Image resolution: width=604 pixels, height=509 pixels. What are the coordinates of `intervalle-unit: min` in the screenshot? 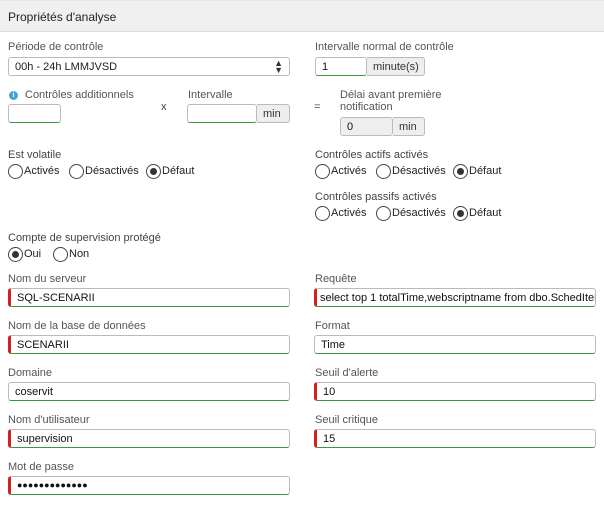 It's located at (273, 113).